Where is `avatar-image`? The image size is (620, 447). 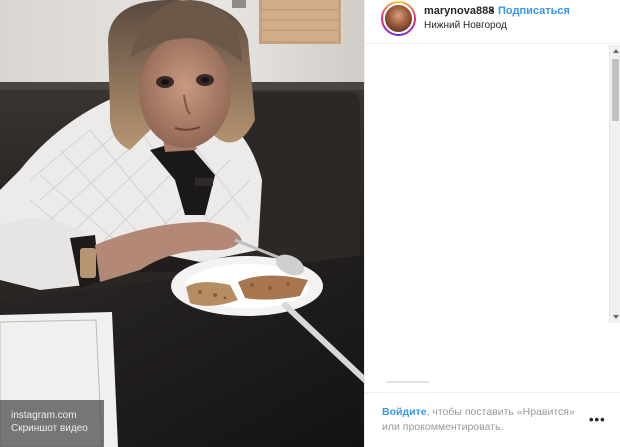
avatar-image is located at coordinates (398, 18).